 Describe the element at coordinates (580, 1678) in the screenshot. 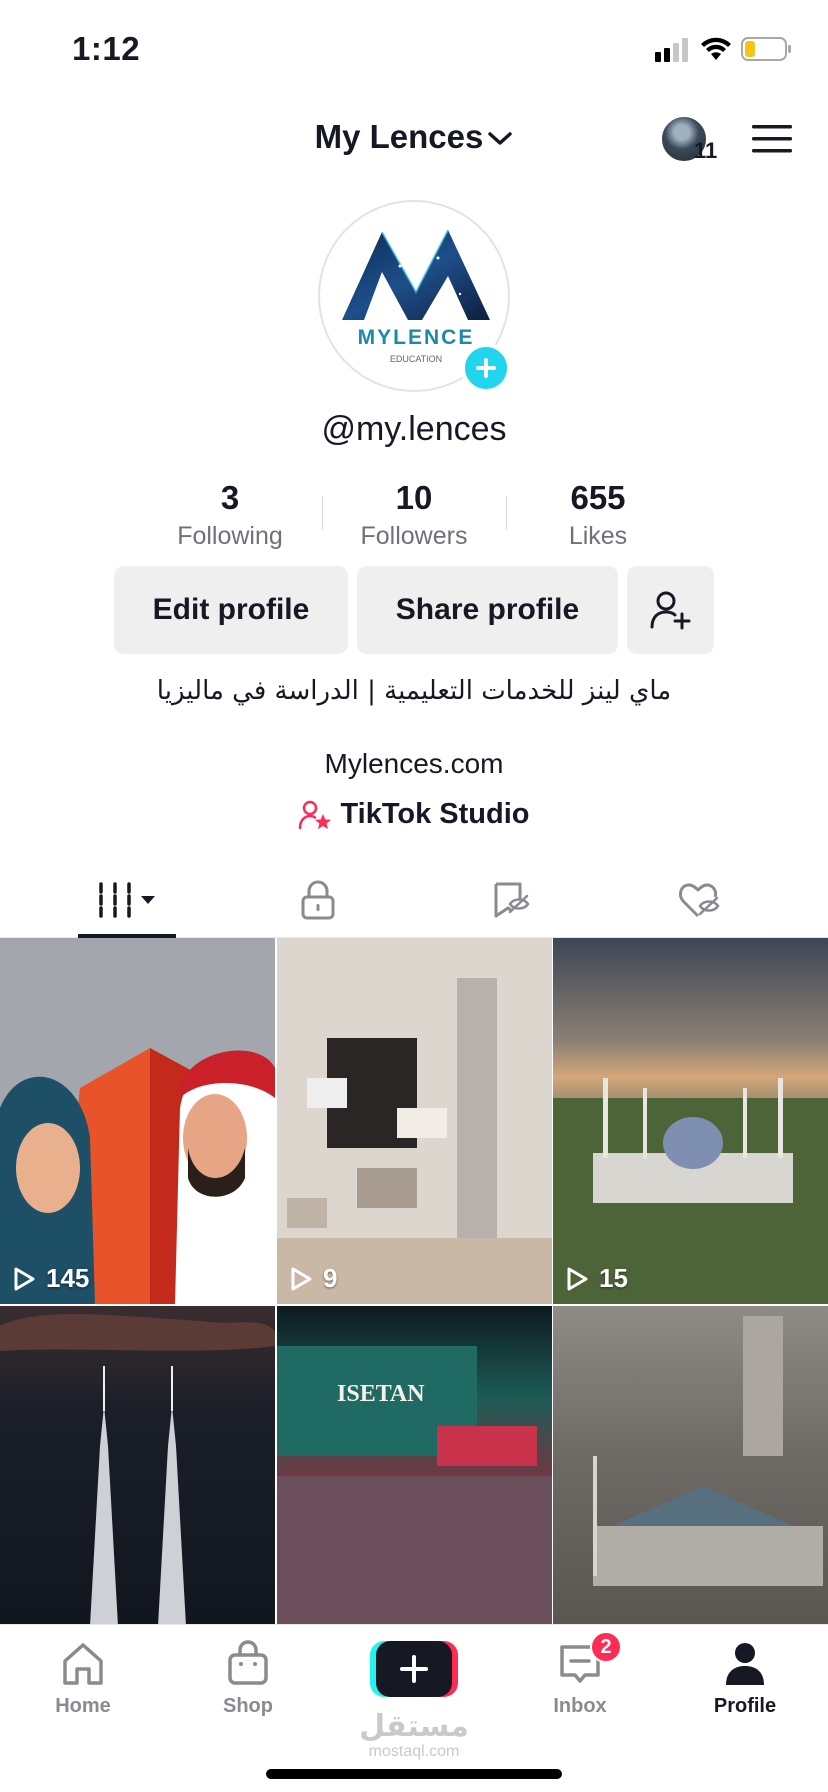

I see `nav-inbox: Inbox` at that location.